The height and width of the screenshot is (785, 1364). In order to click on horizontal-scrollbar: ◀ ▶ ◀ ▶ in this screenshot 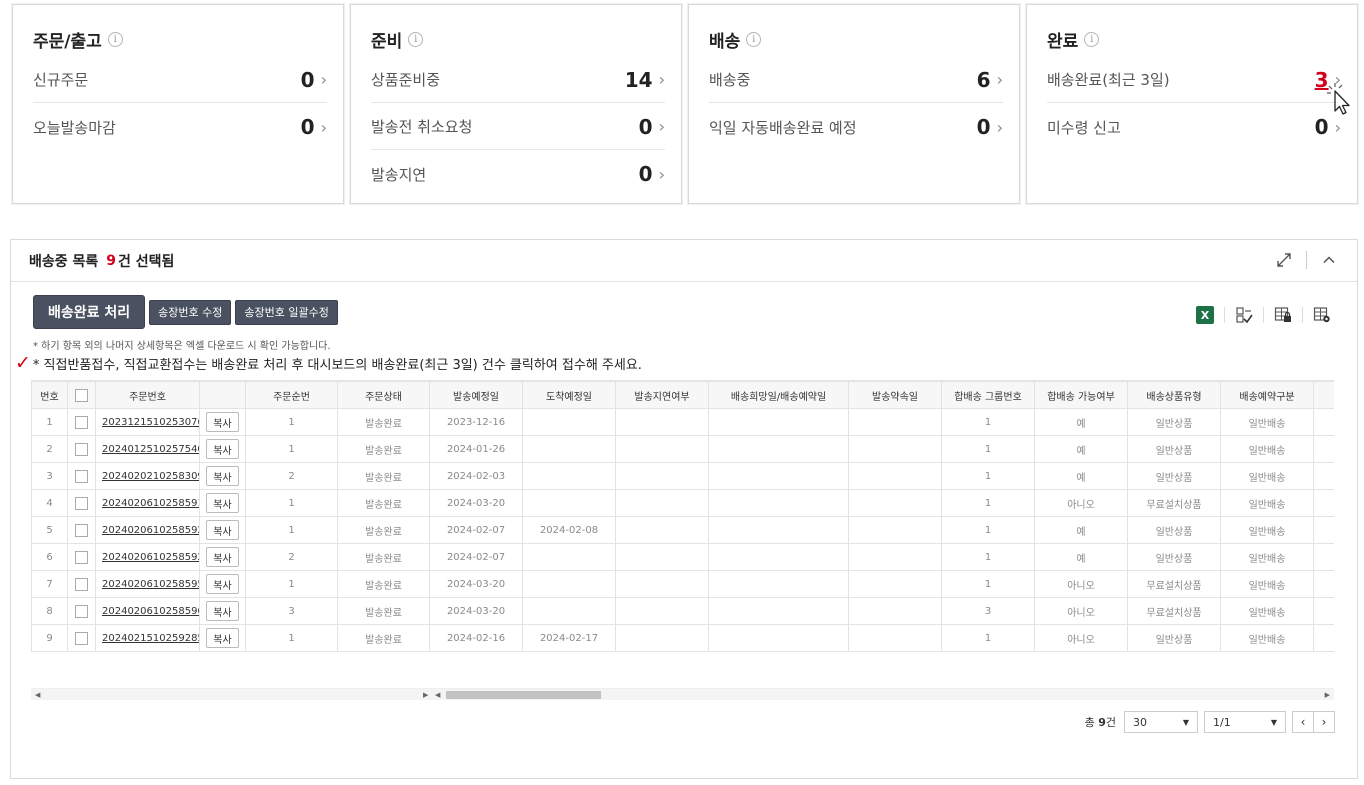, I will do `click(682, 694)`.